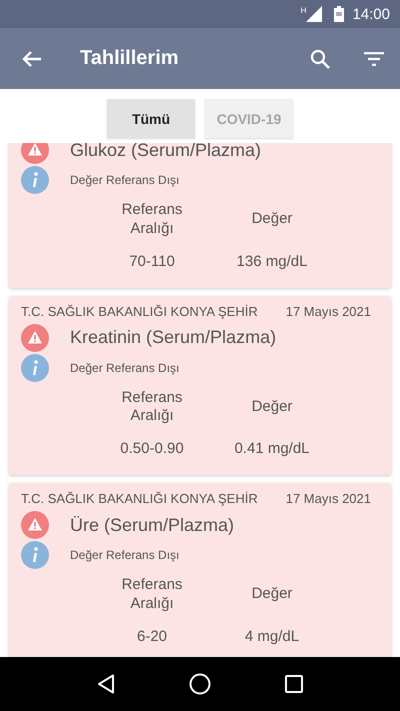  I want to click on test-name: Kreatinin (Serum/Plazma), so click(173, 337).